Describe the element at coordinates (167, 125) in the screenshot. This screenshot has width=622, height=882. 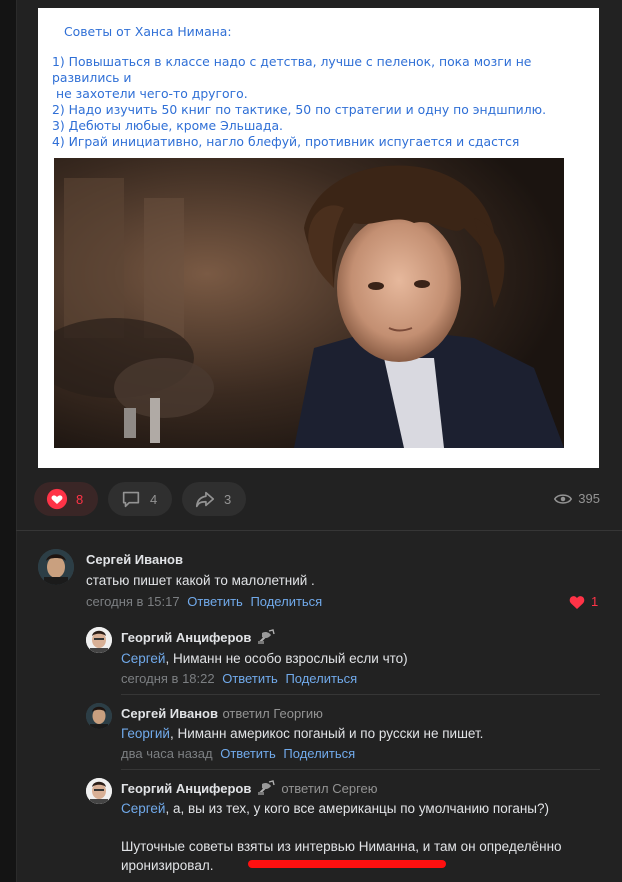
I see `advice-line-4: 3) Дебюты любые, кроме Эльшада.` at that location.